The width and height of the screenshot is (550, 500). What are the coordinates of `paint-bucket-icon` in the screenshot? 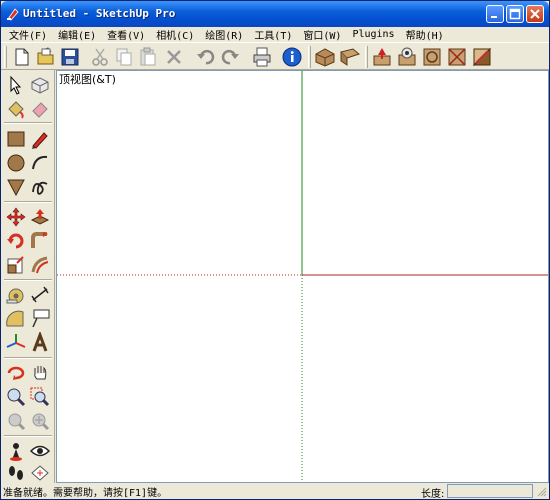 It's located at (16, 110).